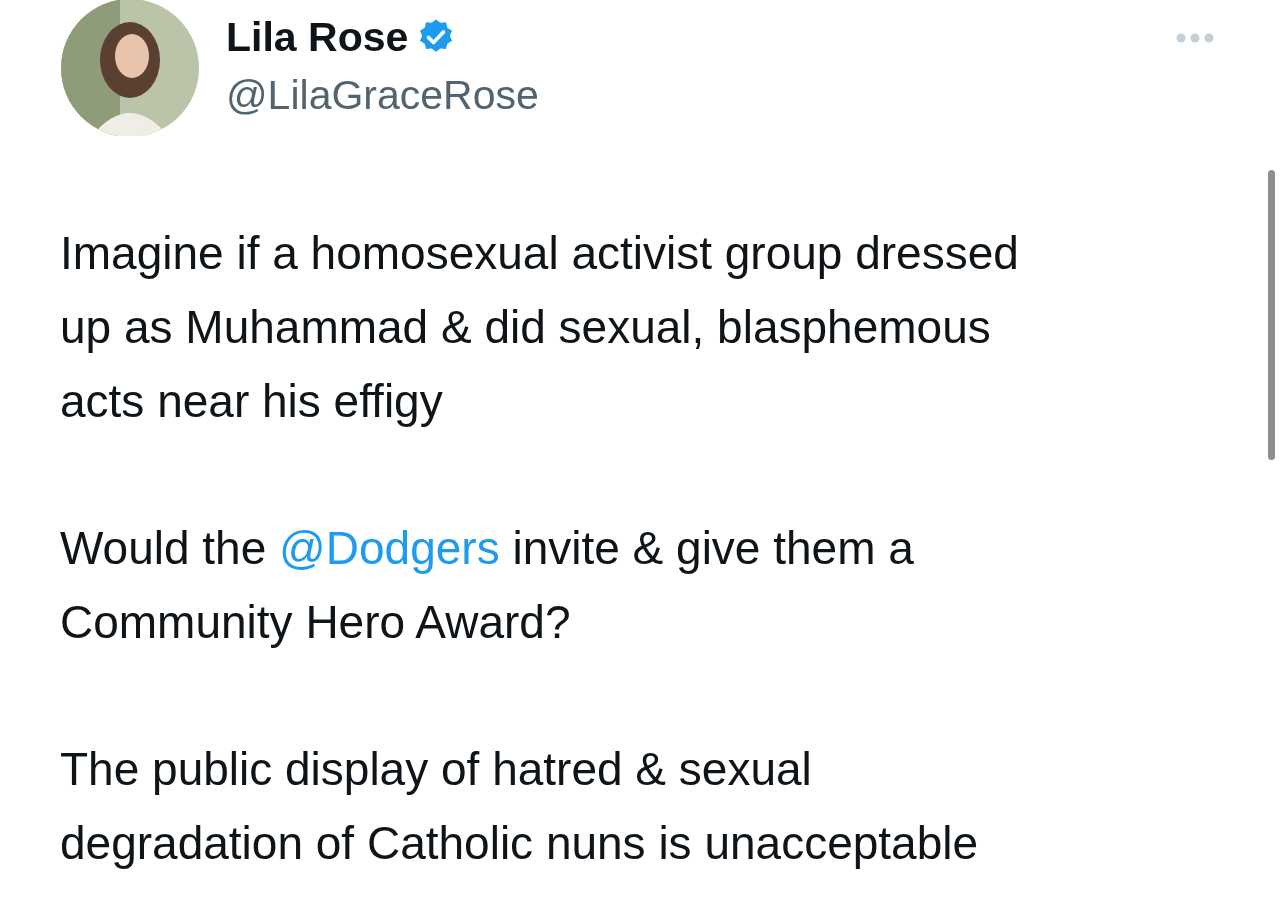 The width and height of the screenshot is (1283, 902). Describe the element at coordinates (382, 95) in the screenshot. I see `author-handle: @LilaGraceRose` at that location.